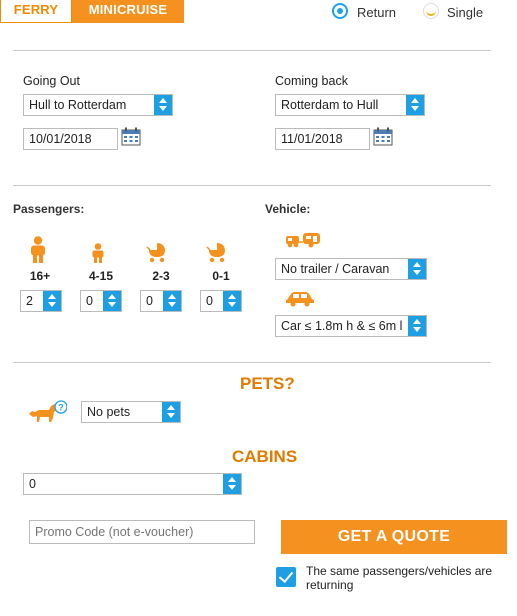 The image size is (517, 616). Describe the element at coordinates (41, 301) in the screenshot. I see `adult-count-select: 2` at that location.